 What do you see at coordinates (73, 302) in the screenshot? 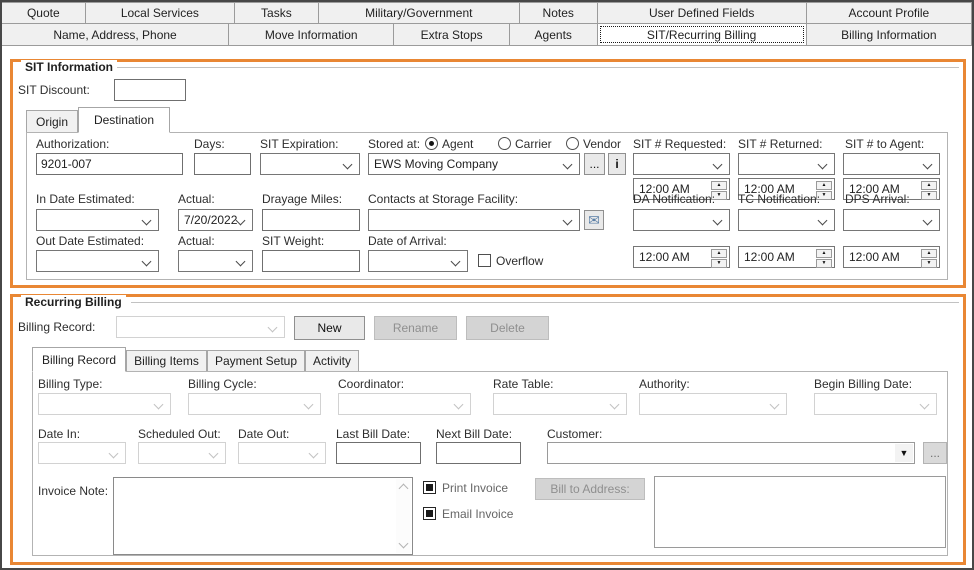
I see `recurring-billing-title: Recurring Billing` at bounding box center [73, 302].